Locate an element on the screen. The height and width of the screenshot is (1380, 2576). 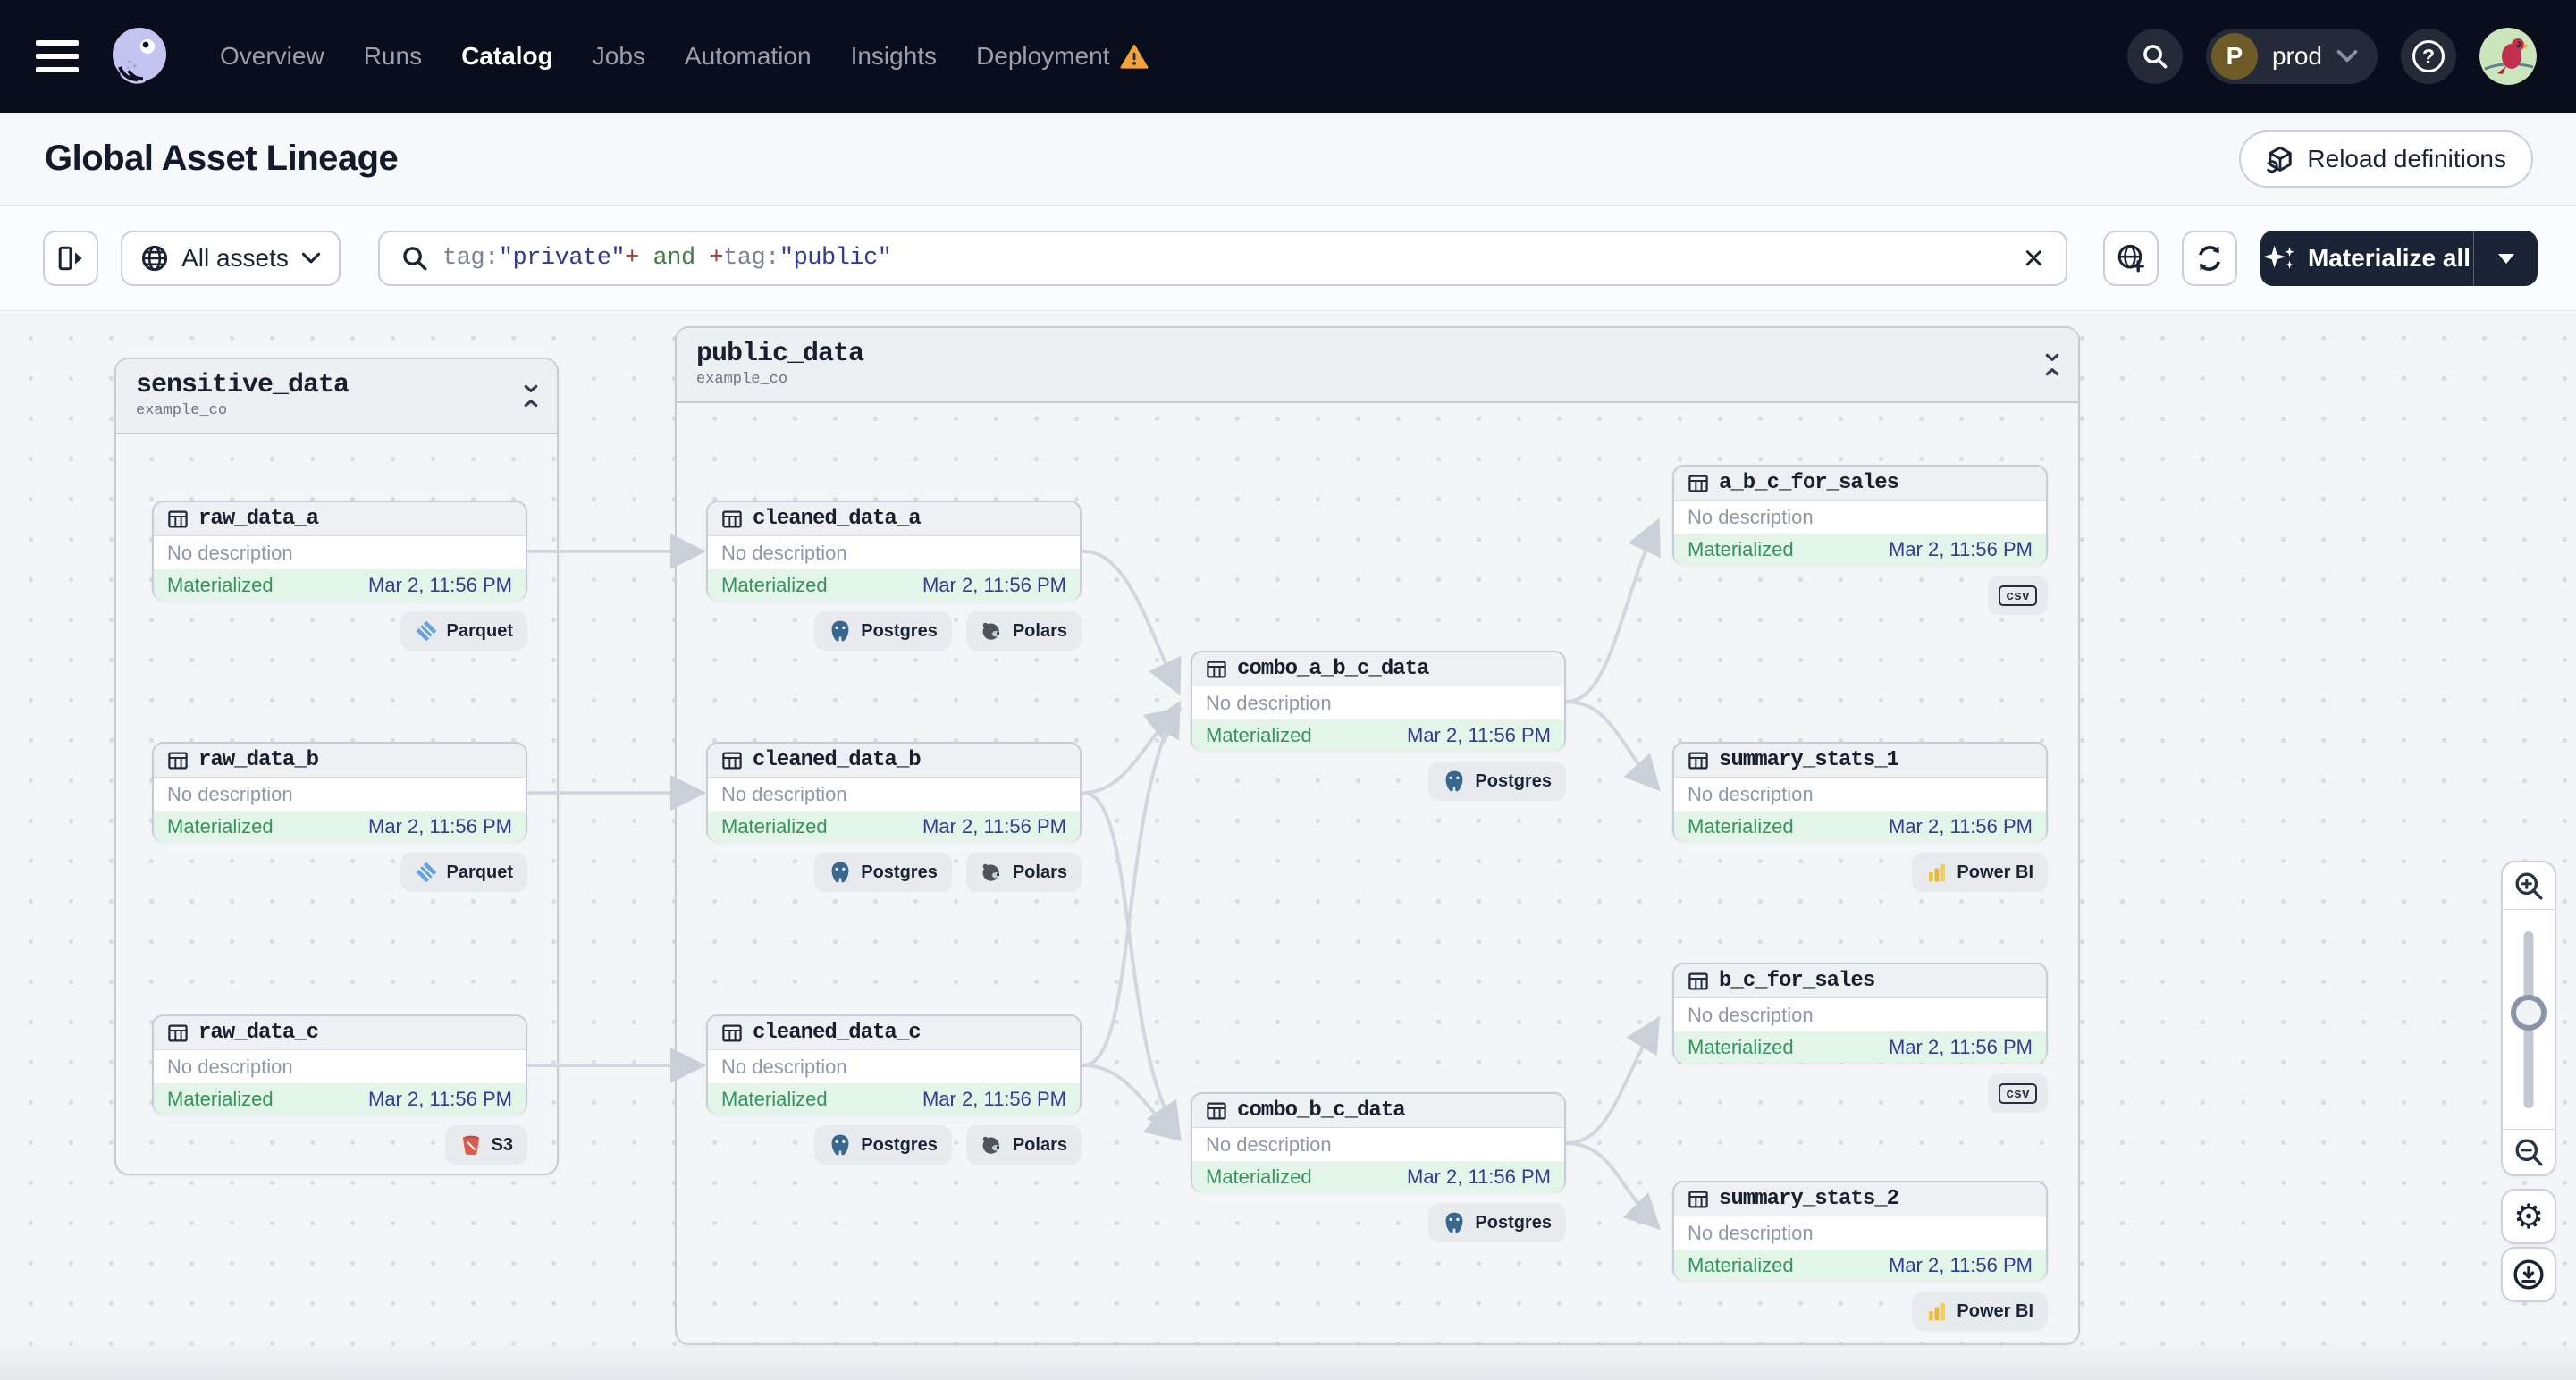
graph-settings-button: ⚙ is located at coordinates (2529, 1216).